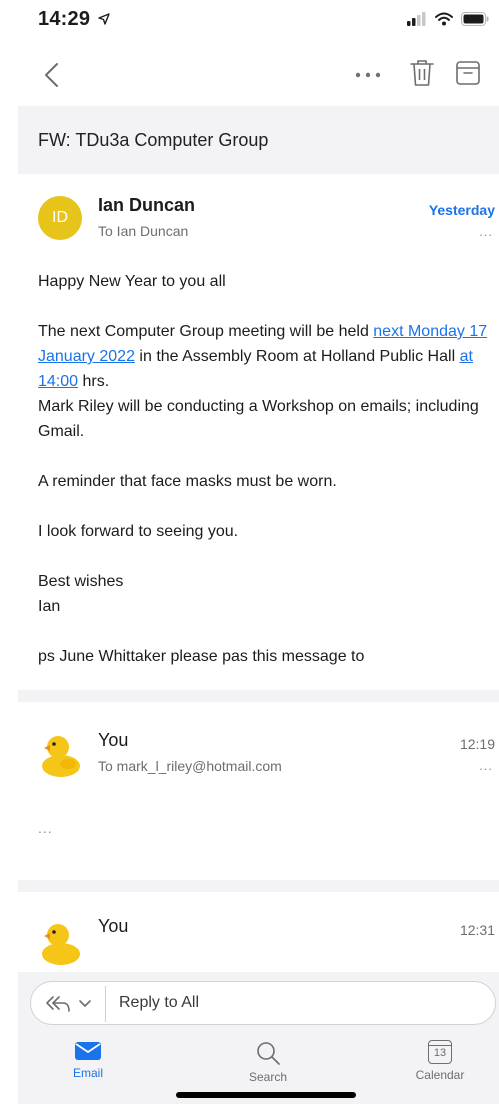 The width and height of the screenshot is (499, 1104). I want to click on home-indicator, so click(266, 1095).